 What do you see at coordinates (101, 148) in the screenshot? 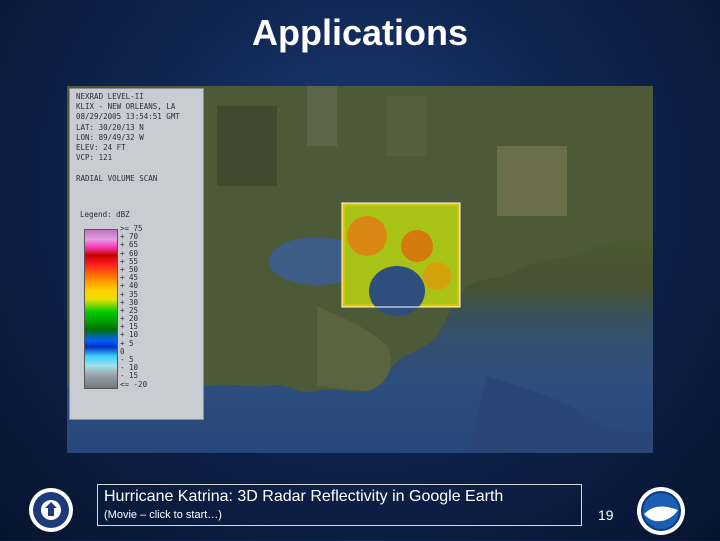
I see `radar-line-elev: ELEV: 24 FT` at bounding box center [101, 148].